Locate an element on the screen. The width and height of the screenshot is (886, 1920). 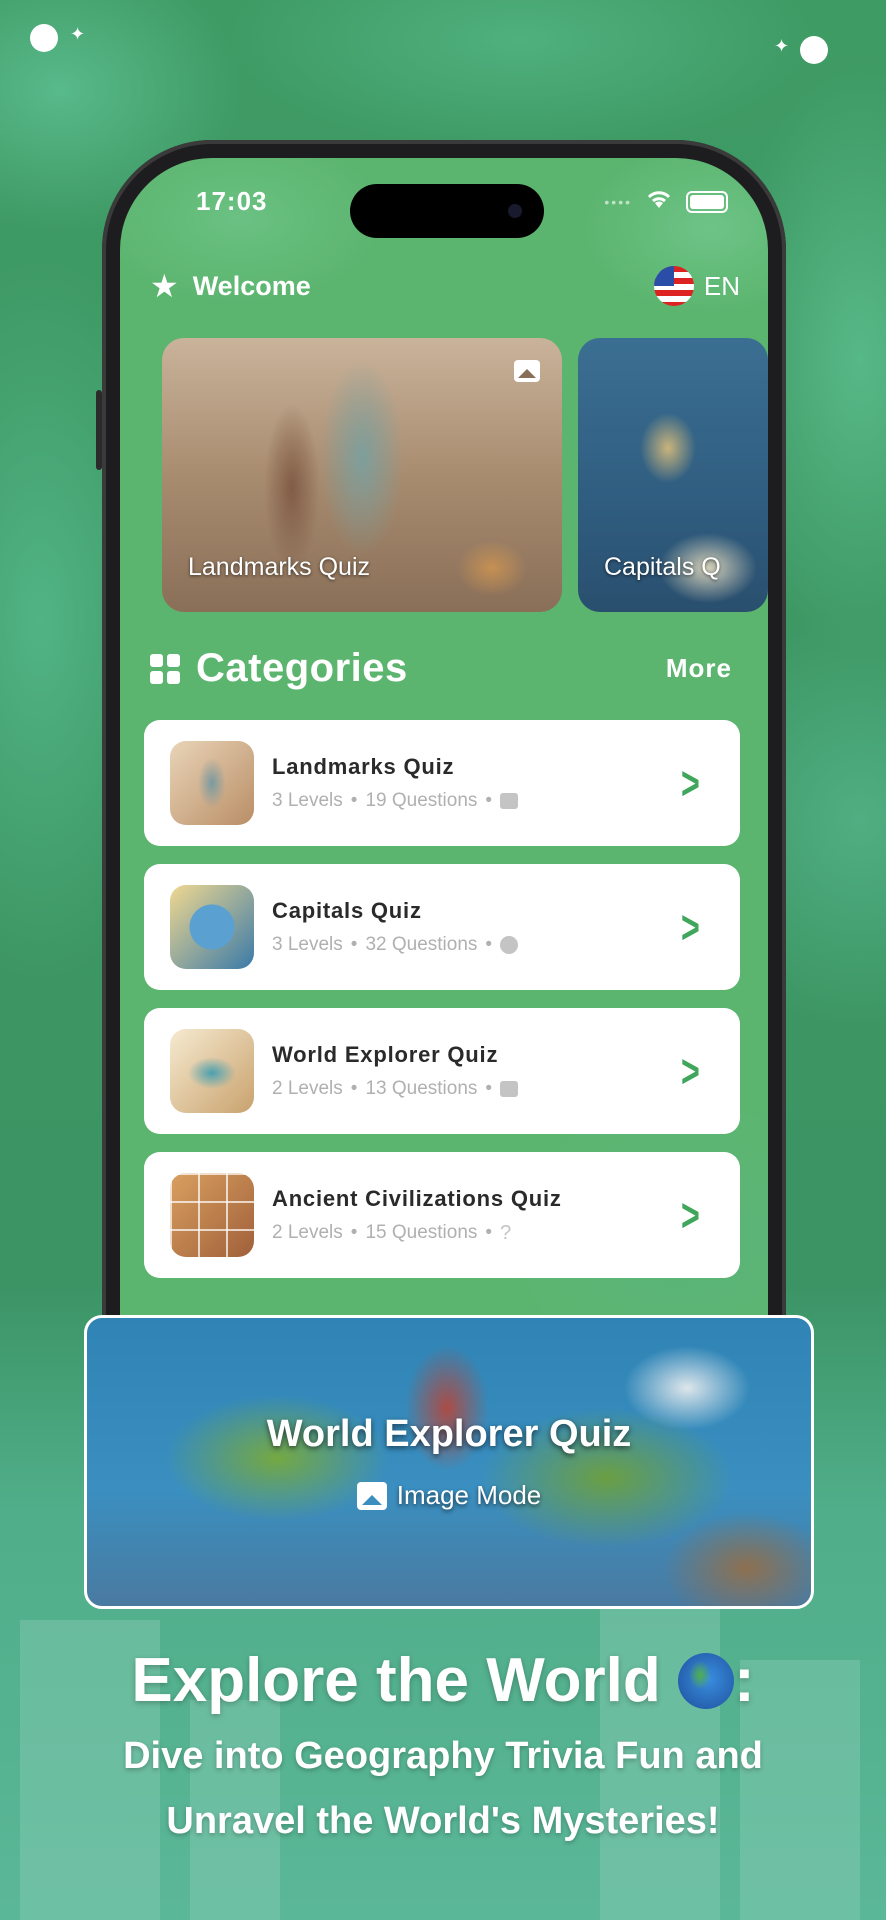
camera-icon is located at coordinates (515, 211).